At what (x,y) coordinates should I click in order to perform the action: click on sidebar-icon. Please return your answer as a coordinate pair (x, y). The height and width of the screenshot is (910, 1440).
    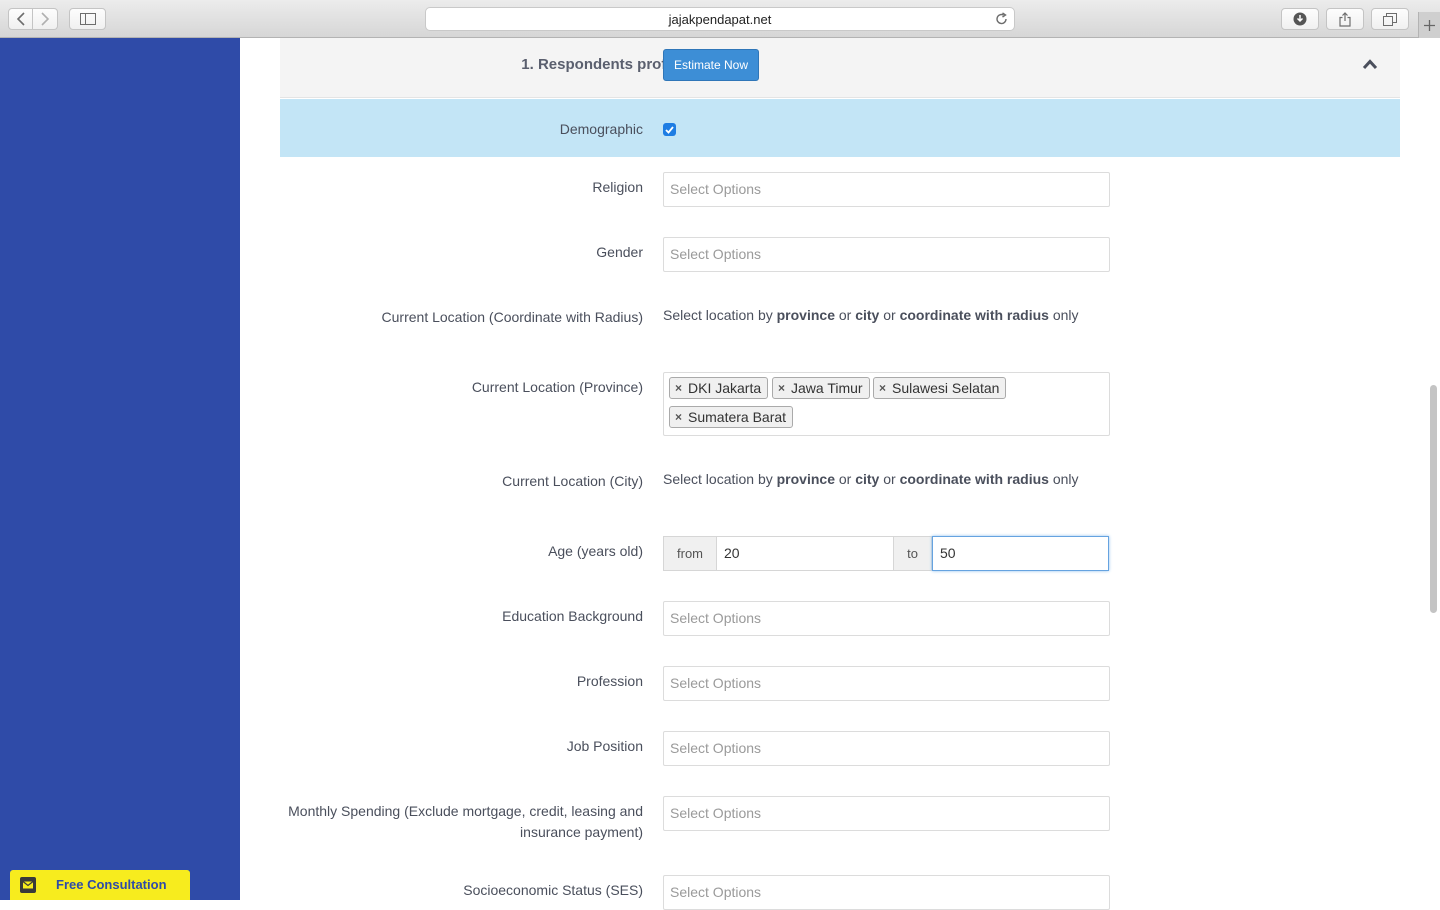
    Looking at the image, I should click on (87, 19).